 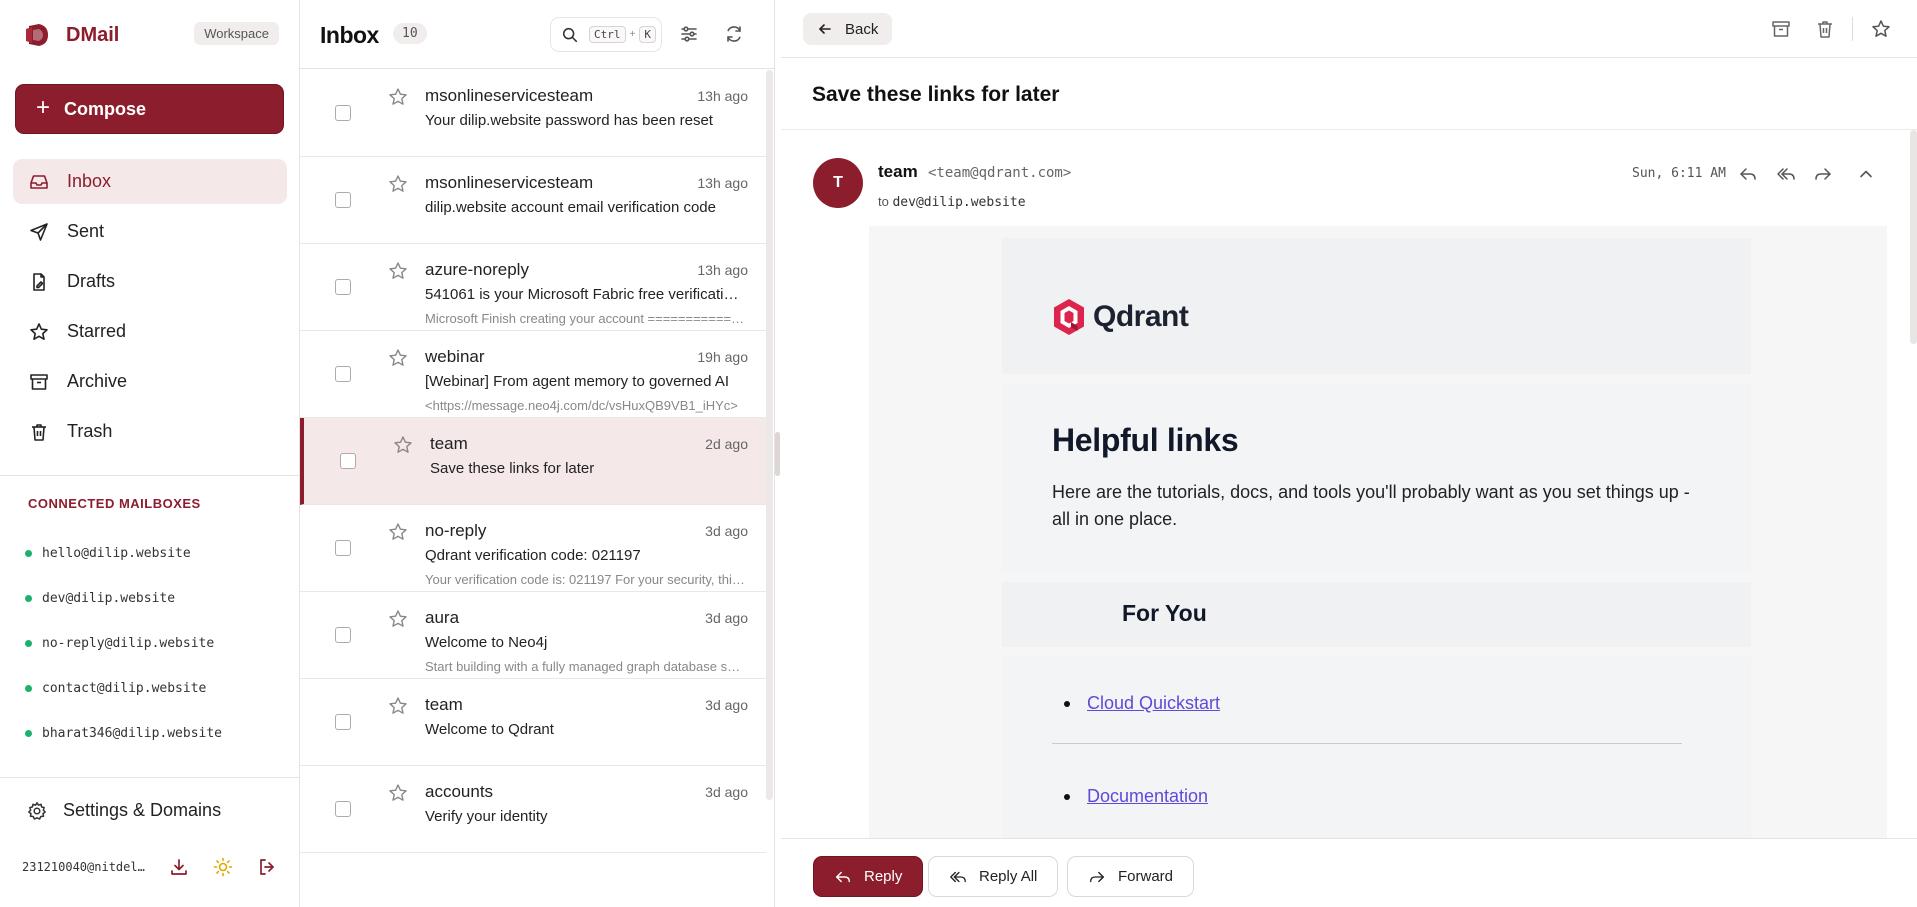 What do you see at coordinates (1145, 440) in the screenshot?
I see `helpful-links-heading: Helpful links` at bounding box center [1145, 440].